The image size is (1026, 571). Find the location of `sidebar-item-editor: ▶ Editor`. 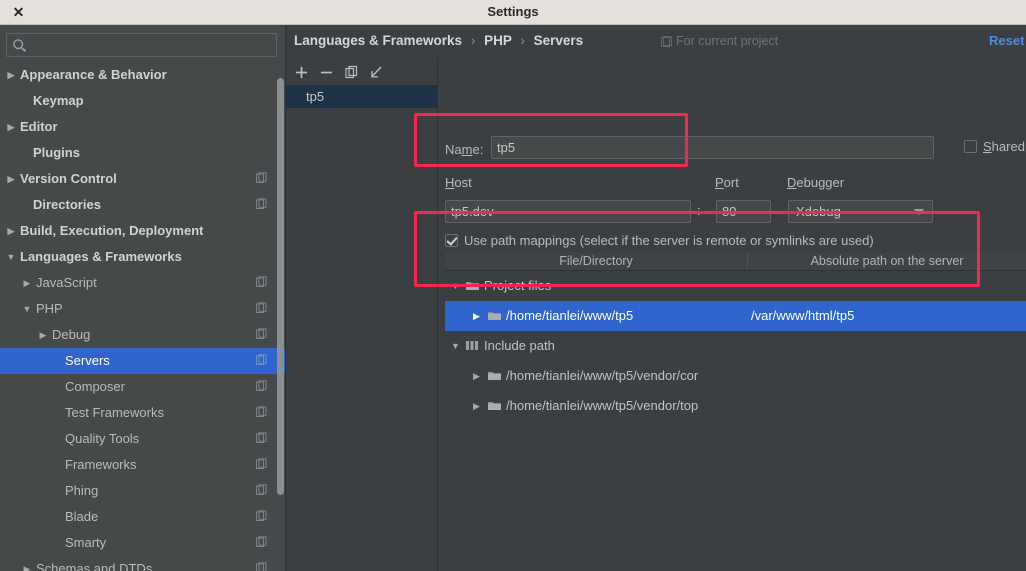

sidebar-item-editor: ▶ Editor is located at coordinates (142, 127).